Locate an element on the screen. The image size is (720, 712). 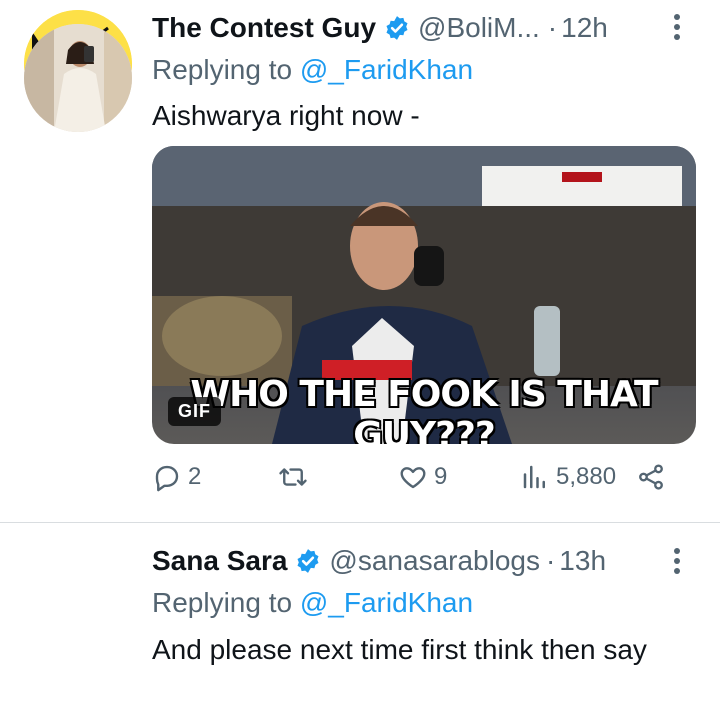
reply-button: 2 is located at coordinates (176, 477).